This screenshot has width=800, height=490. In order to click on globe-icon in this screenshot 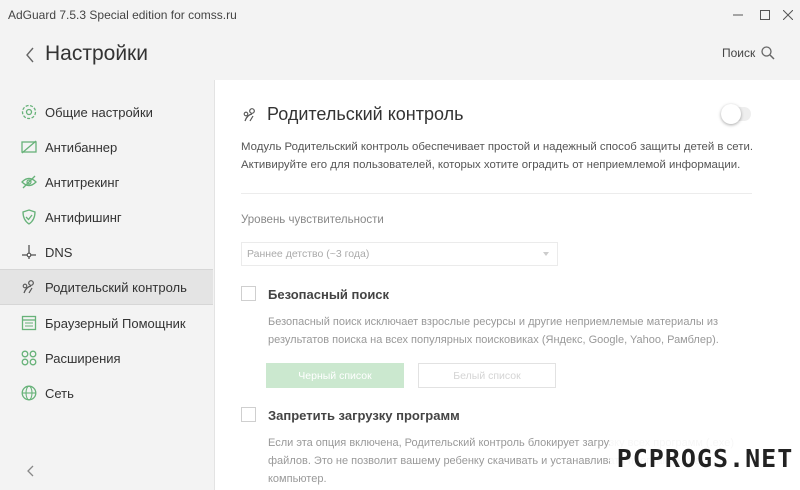, I will do `click(29, 393)`.